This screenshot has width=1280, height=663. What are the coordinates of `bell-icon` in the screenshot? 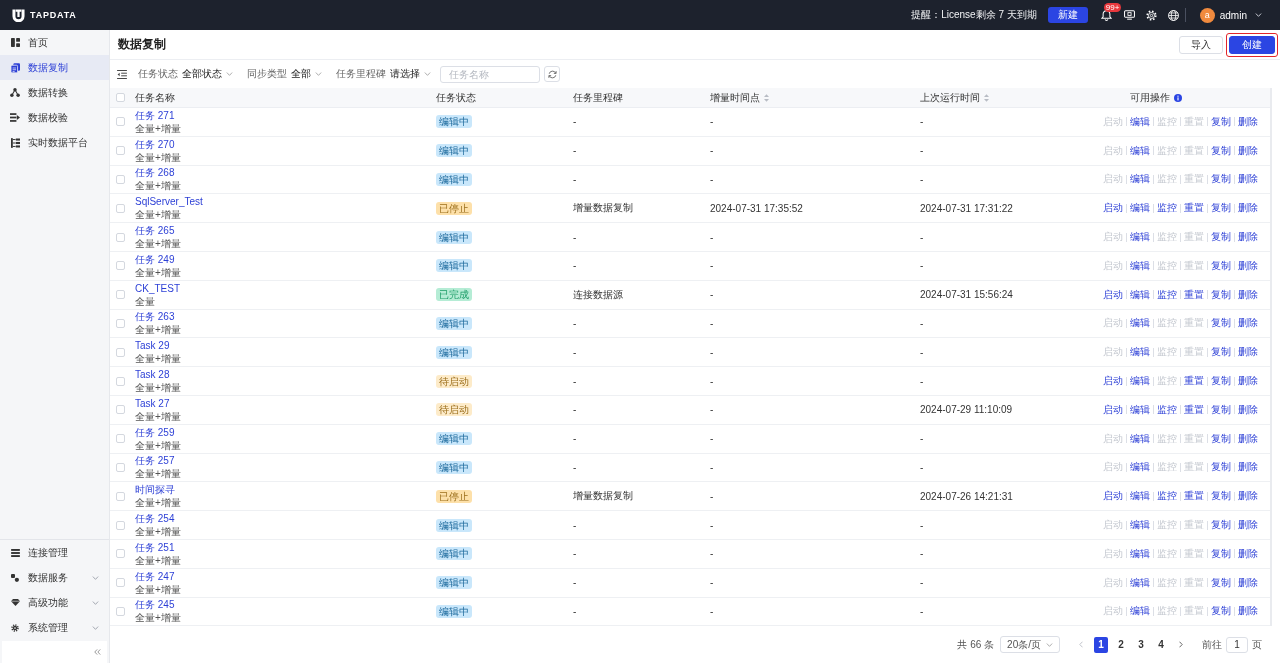 It's located at (1106, 15).